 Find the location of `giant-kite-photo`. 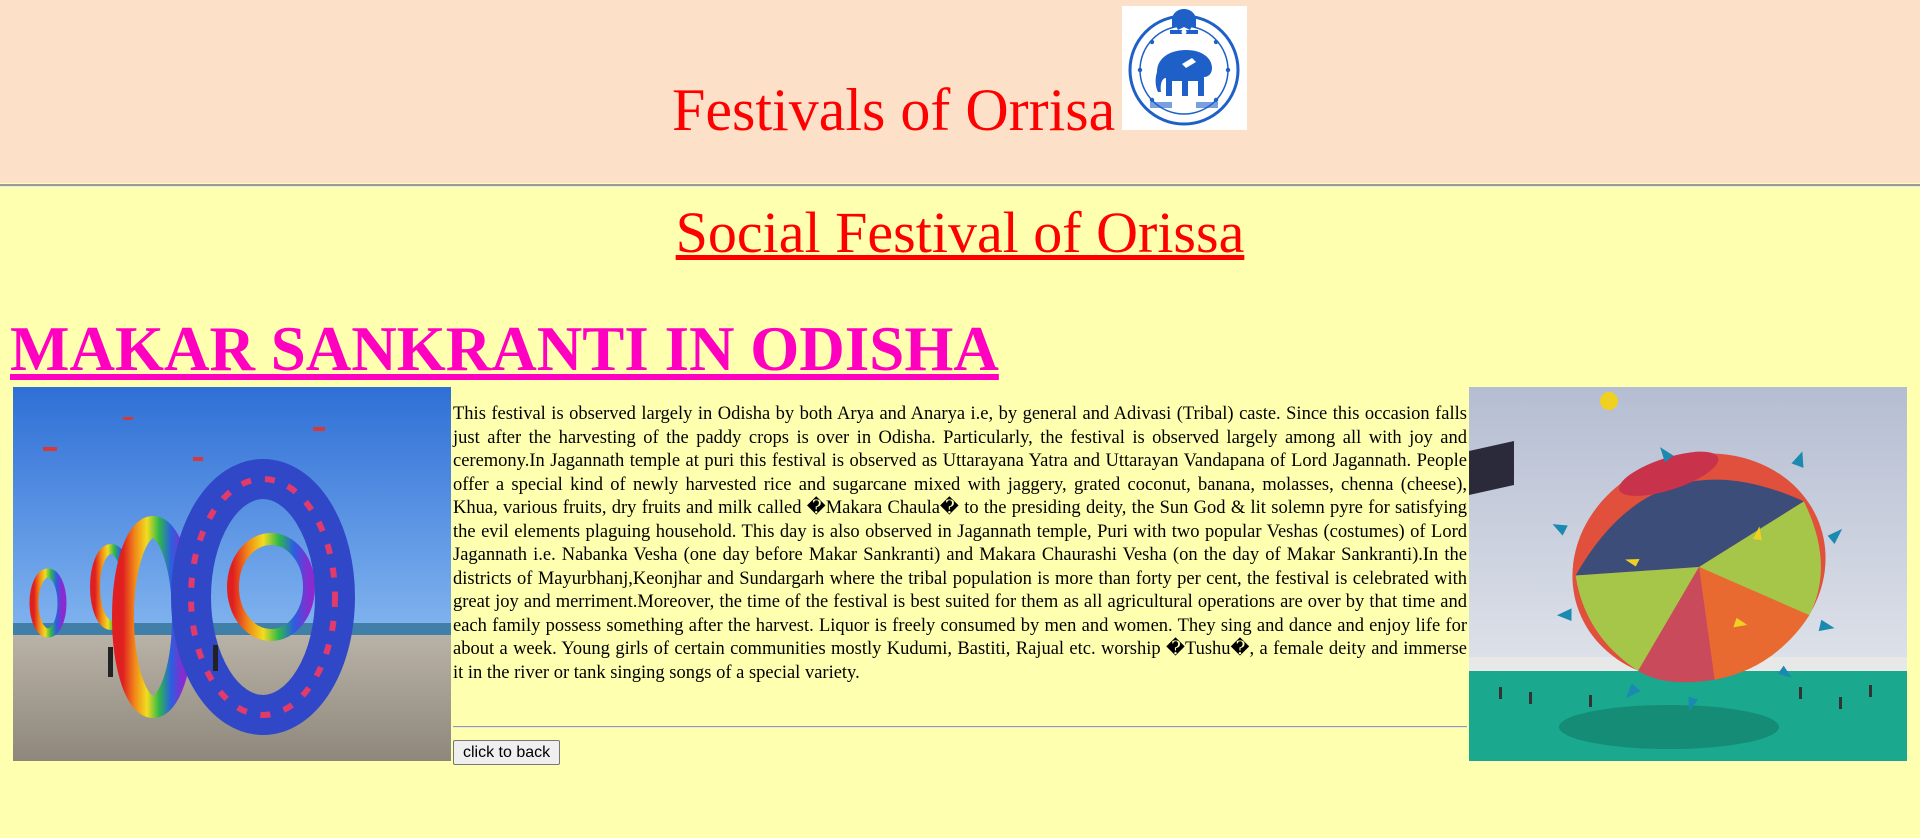

giant-kite-photo is located at coordinates (1688, 574).